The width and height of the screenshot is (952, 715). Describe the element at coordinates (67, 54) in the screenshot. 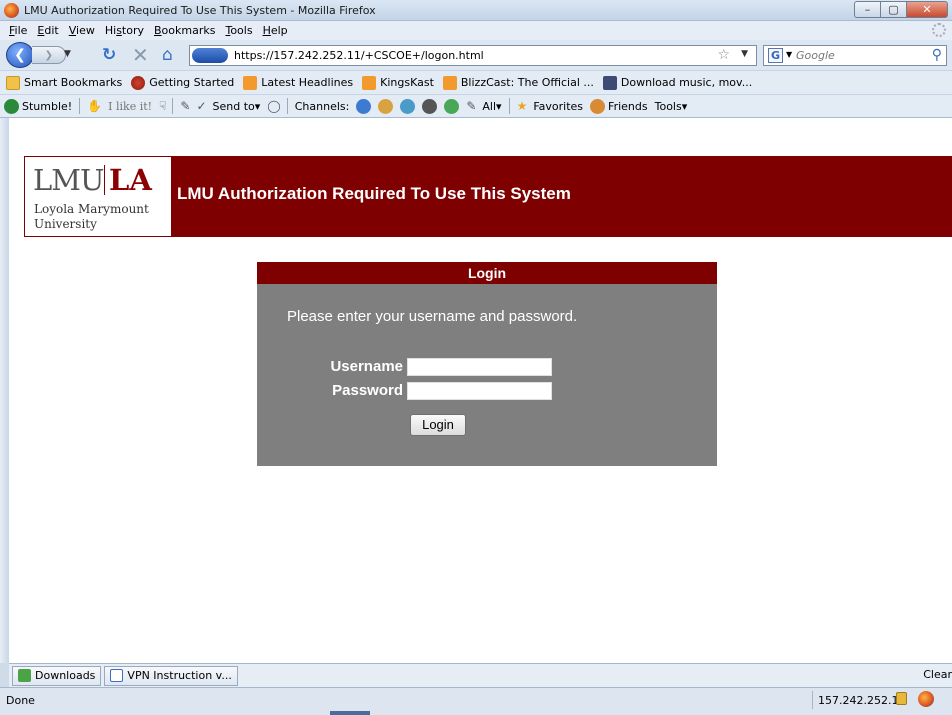

I see `history-dropdown-icon: ▼` at that location.